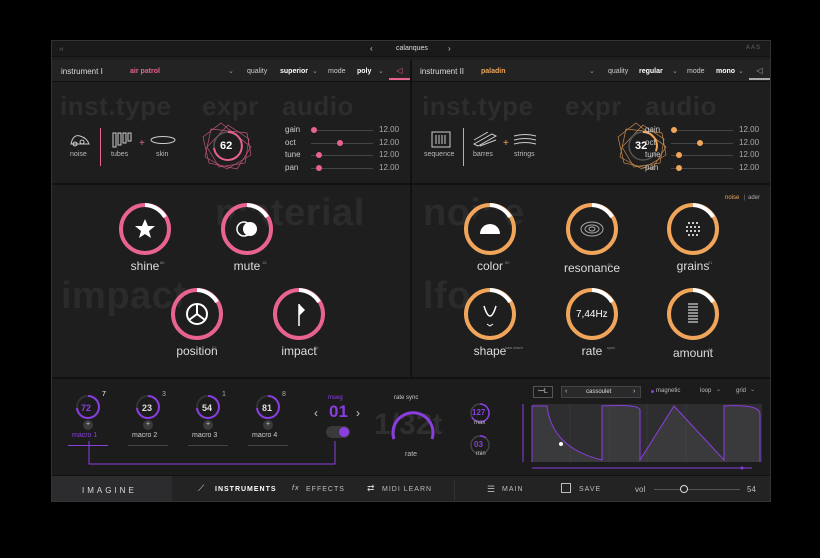 The width and height of the screenshot is (820, 558). Describe the element at coordinates (566, 391) in the screenshot. I see `prev-arrow: ‹` at that location.